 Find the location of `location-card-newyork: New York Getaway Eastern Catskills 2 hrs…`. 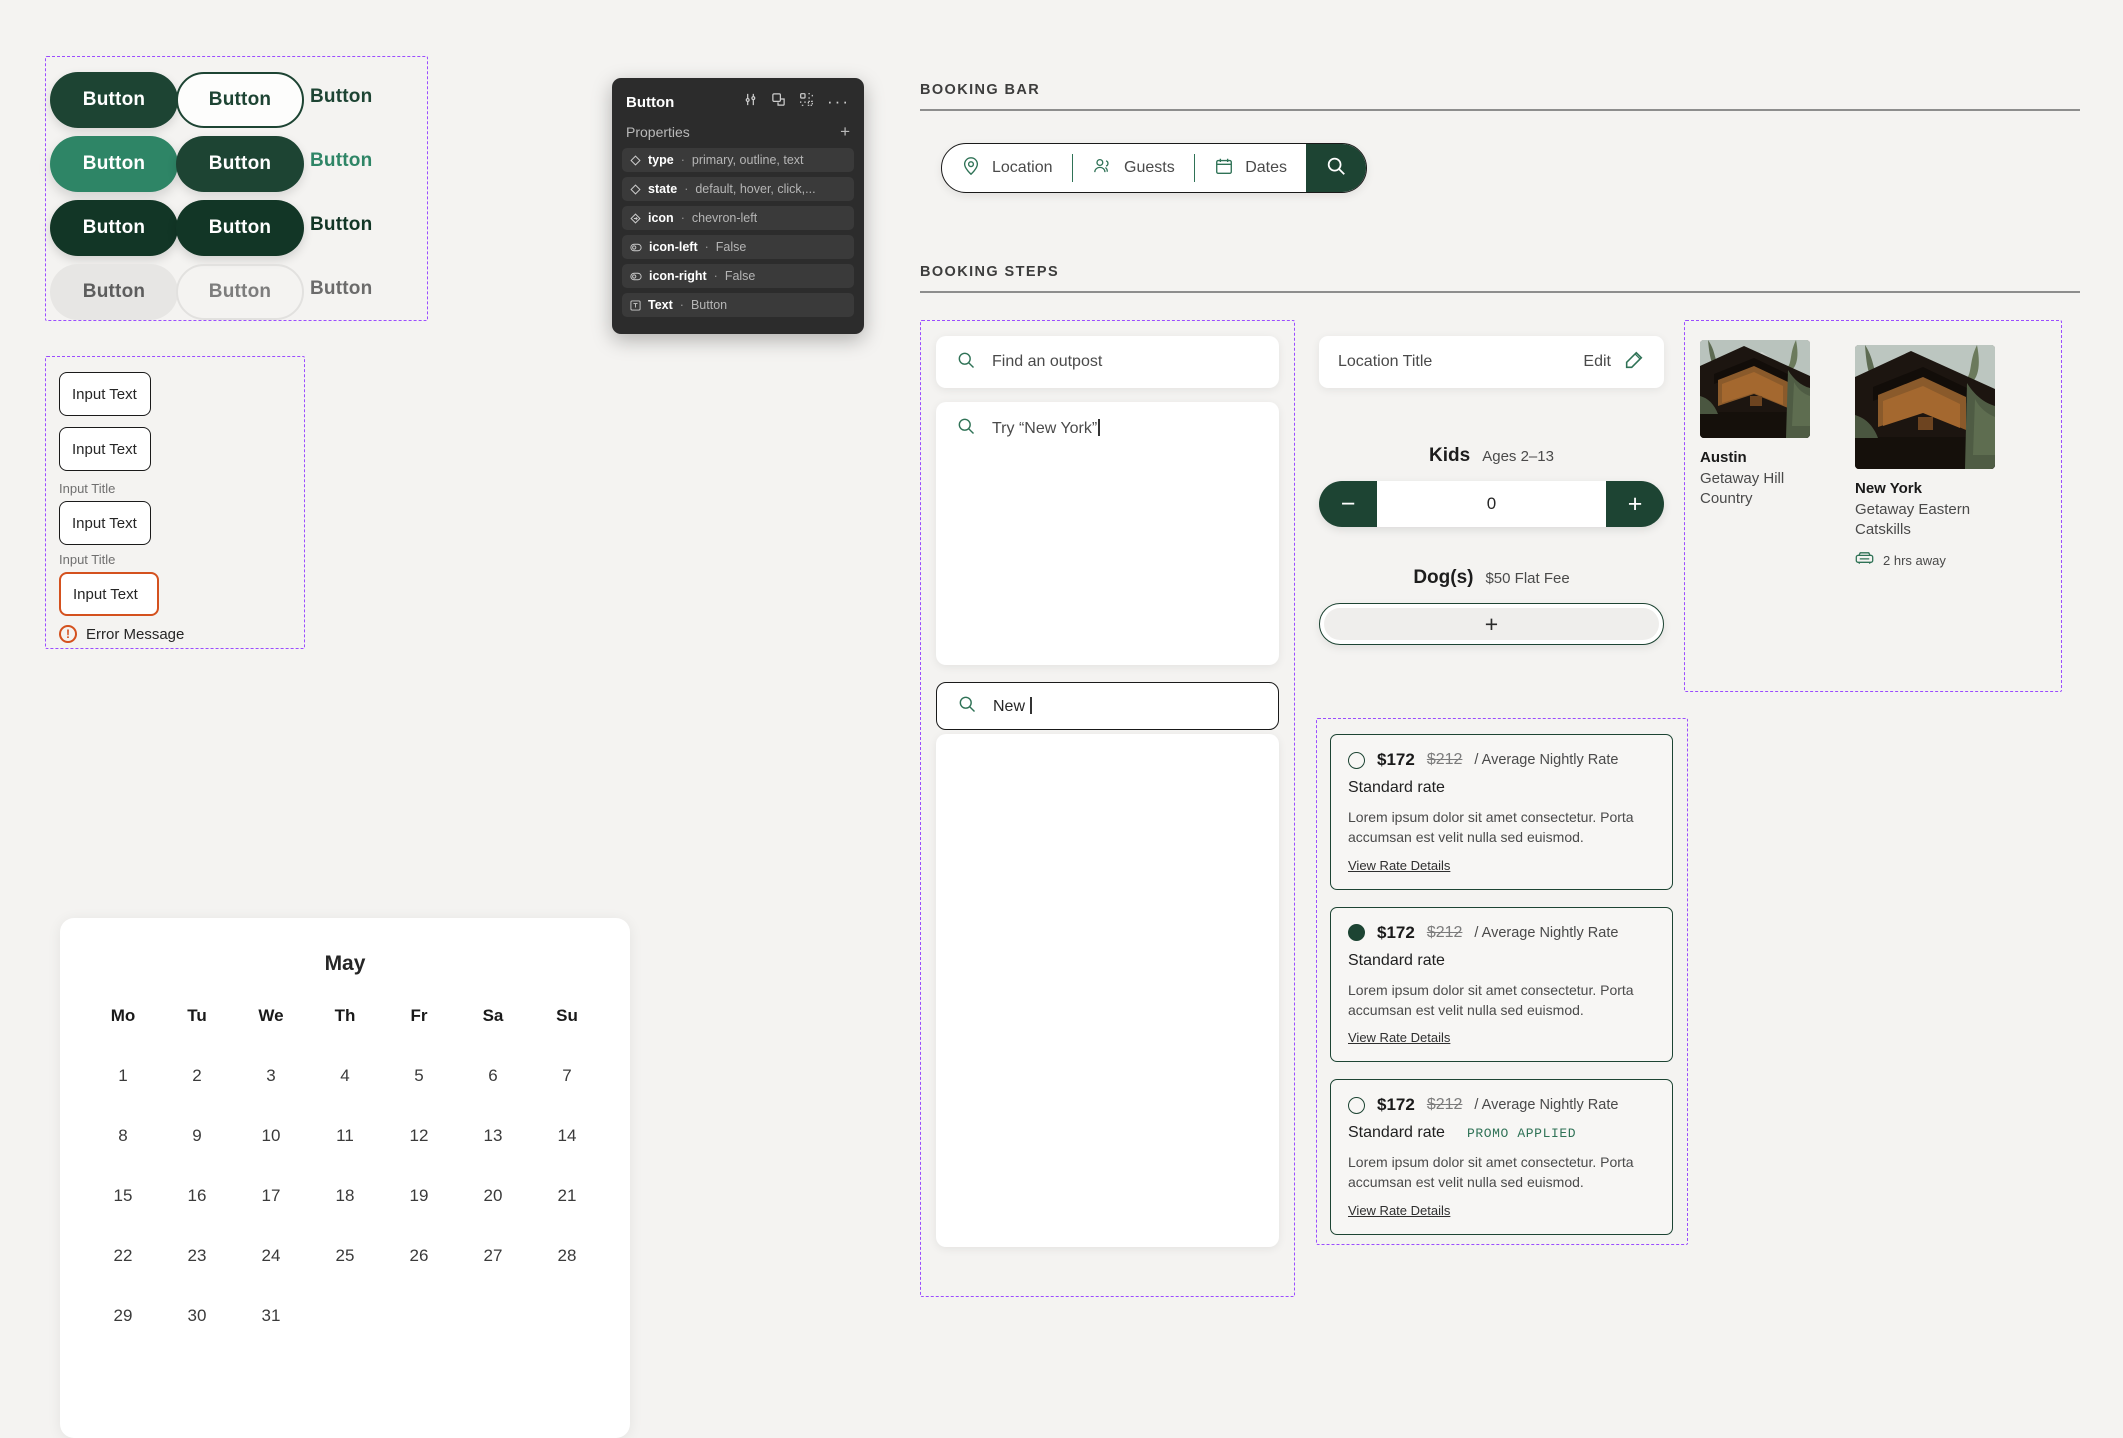

location-card-newyork: New York Getaway Eastern Catskills 2 hrs… is located at coordinates (1925, 457).